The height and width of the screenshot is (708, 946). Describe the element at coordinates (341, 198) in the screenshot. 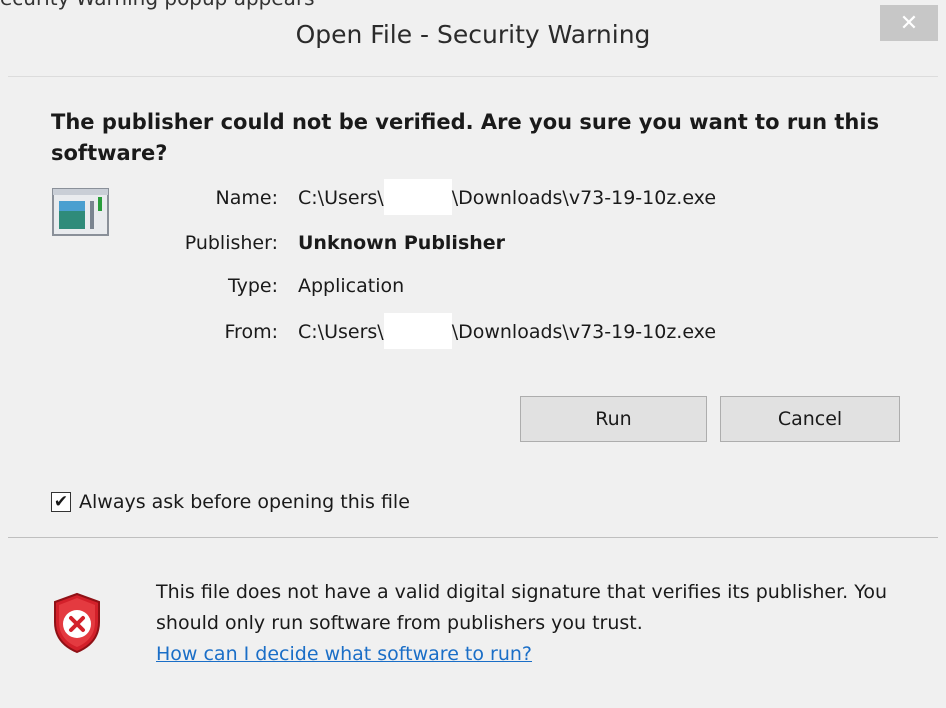

I see `name-value-prefix: C:\Users\` at that location.